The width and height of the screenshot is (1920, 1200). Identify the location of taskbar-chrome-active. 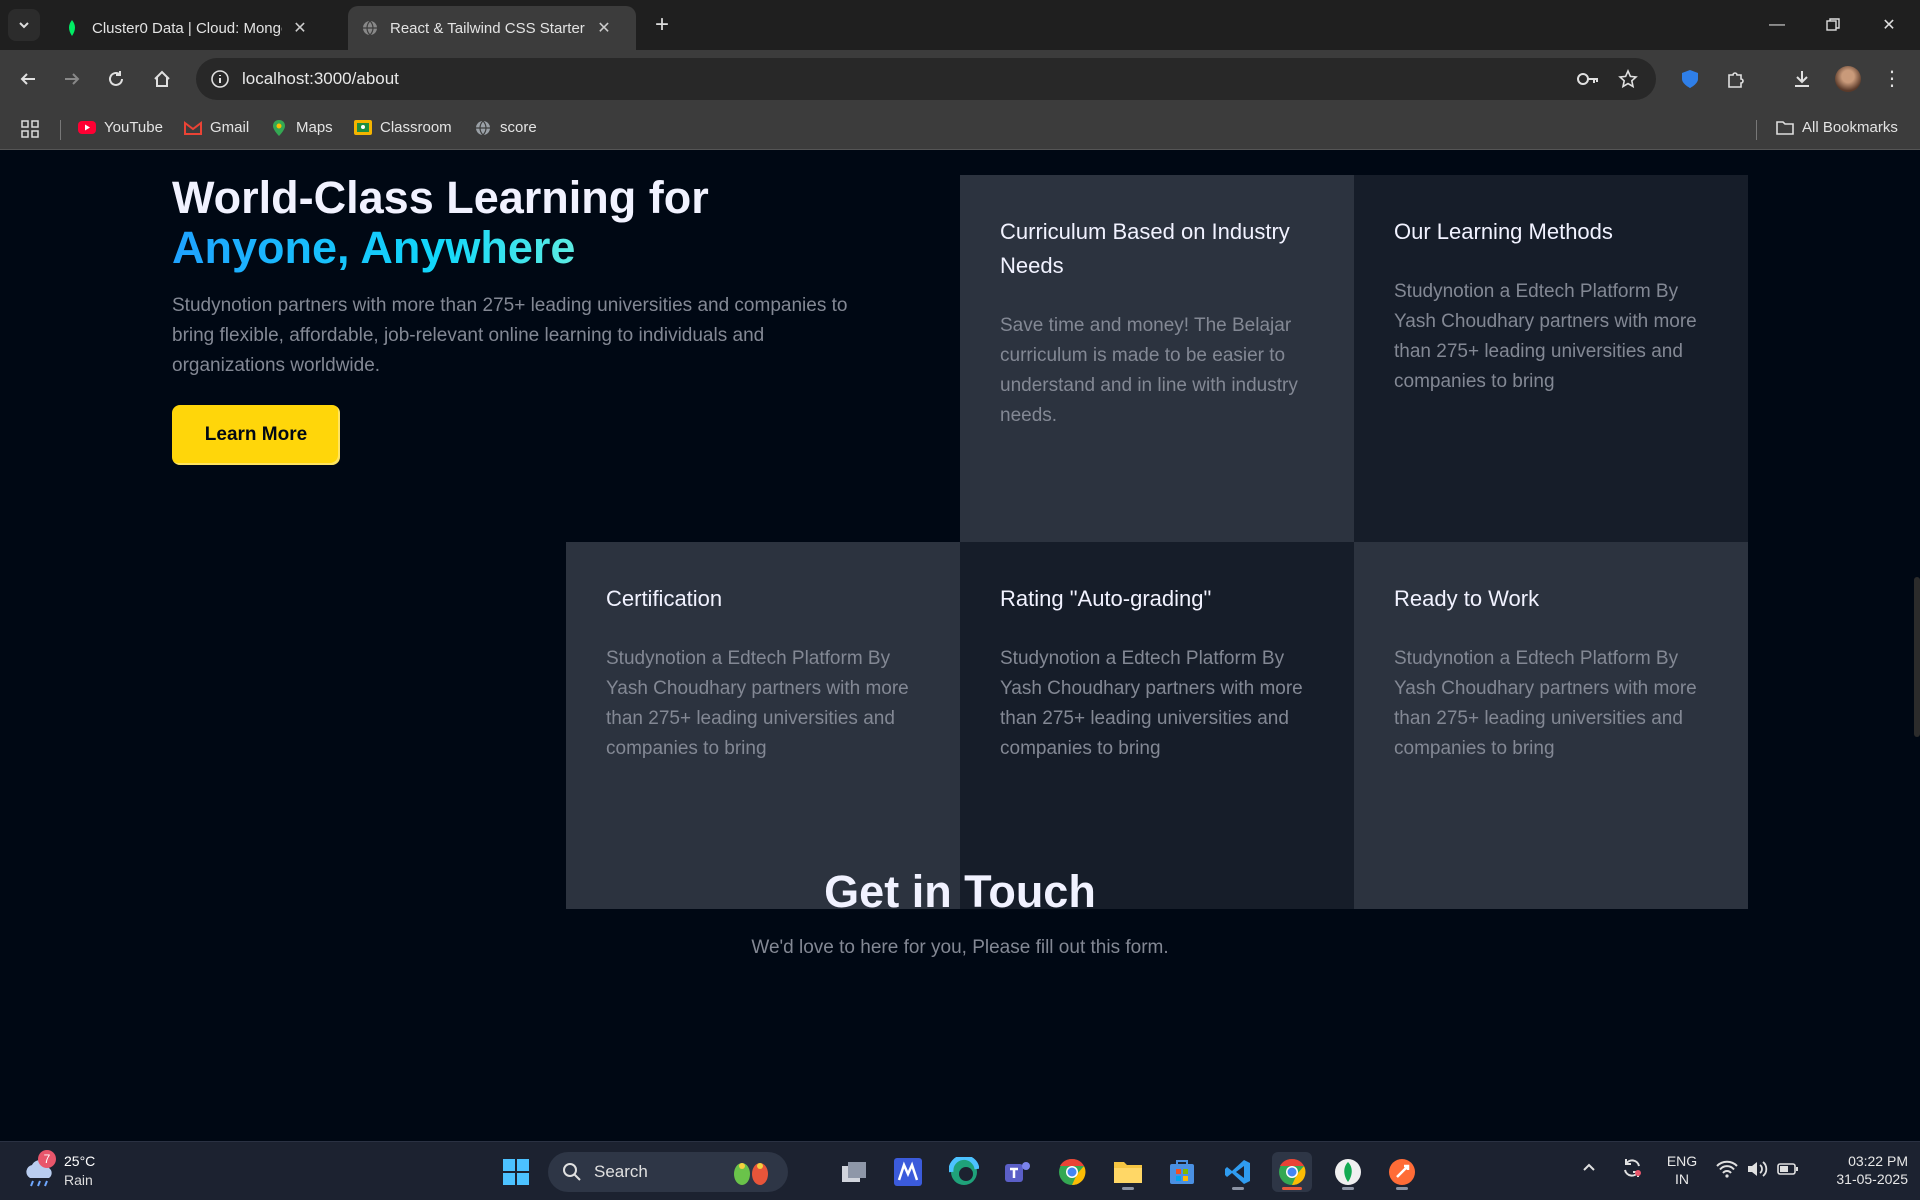
(1292, 1172).